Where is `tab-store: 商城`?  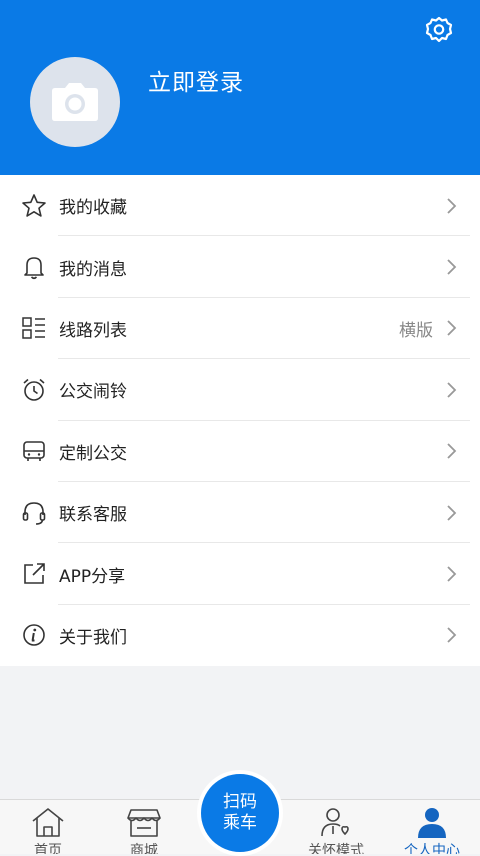
tab-store: 商城 is located at coordinates (144, 827).